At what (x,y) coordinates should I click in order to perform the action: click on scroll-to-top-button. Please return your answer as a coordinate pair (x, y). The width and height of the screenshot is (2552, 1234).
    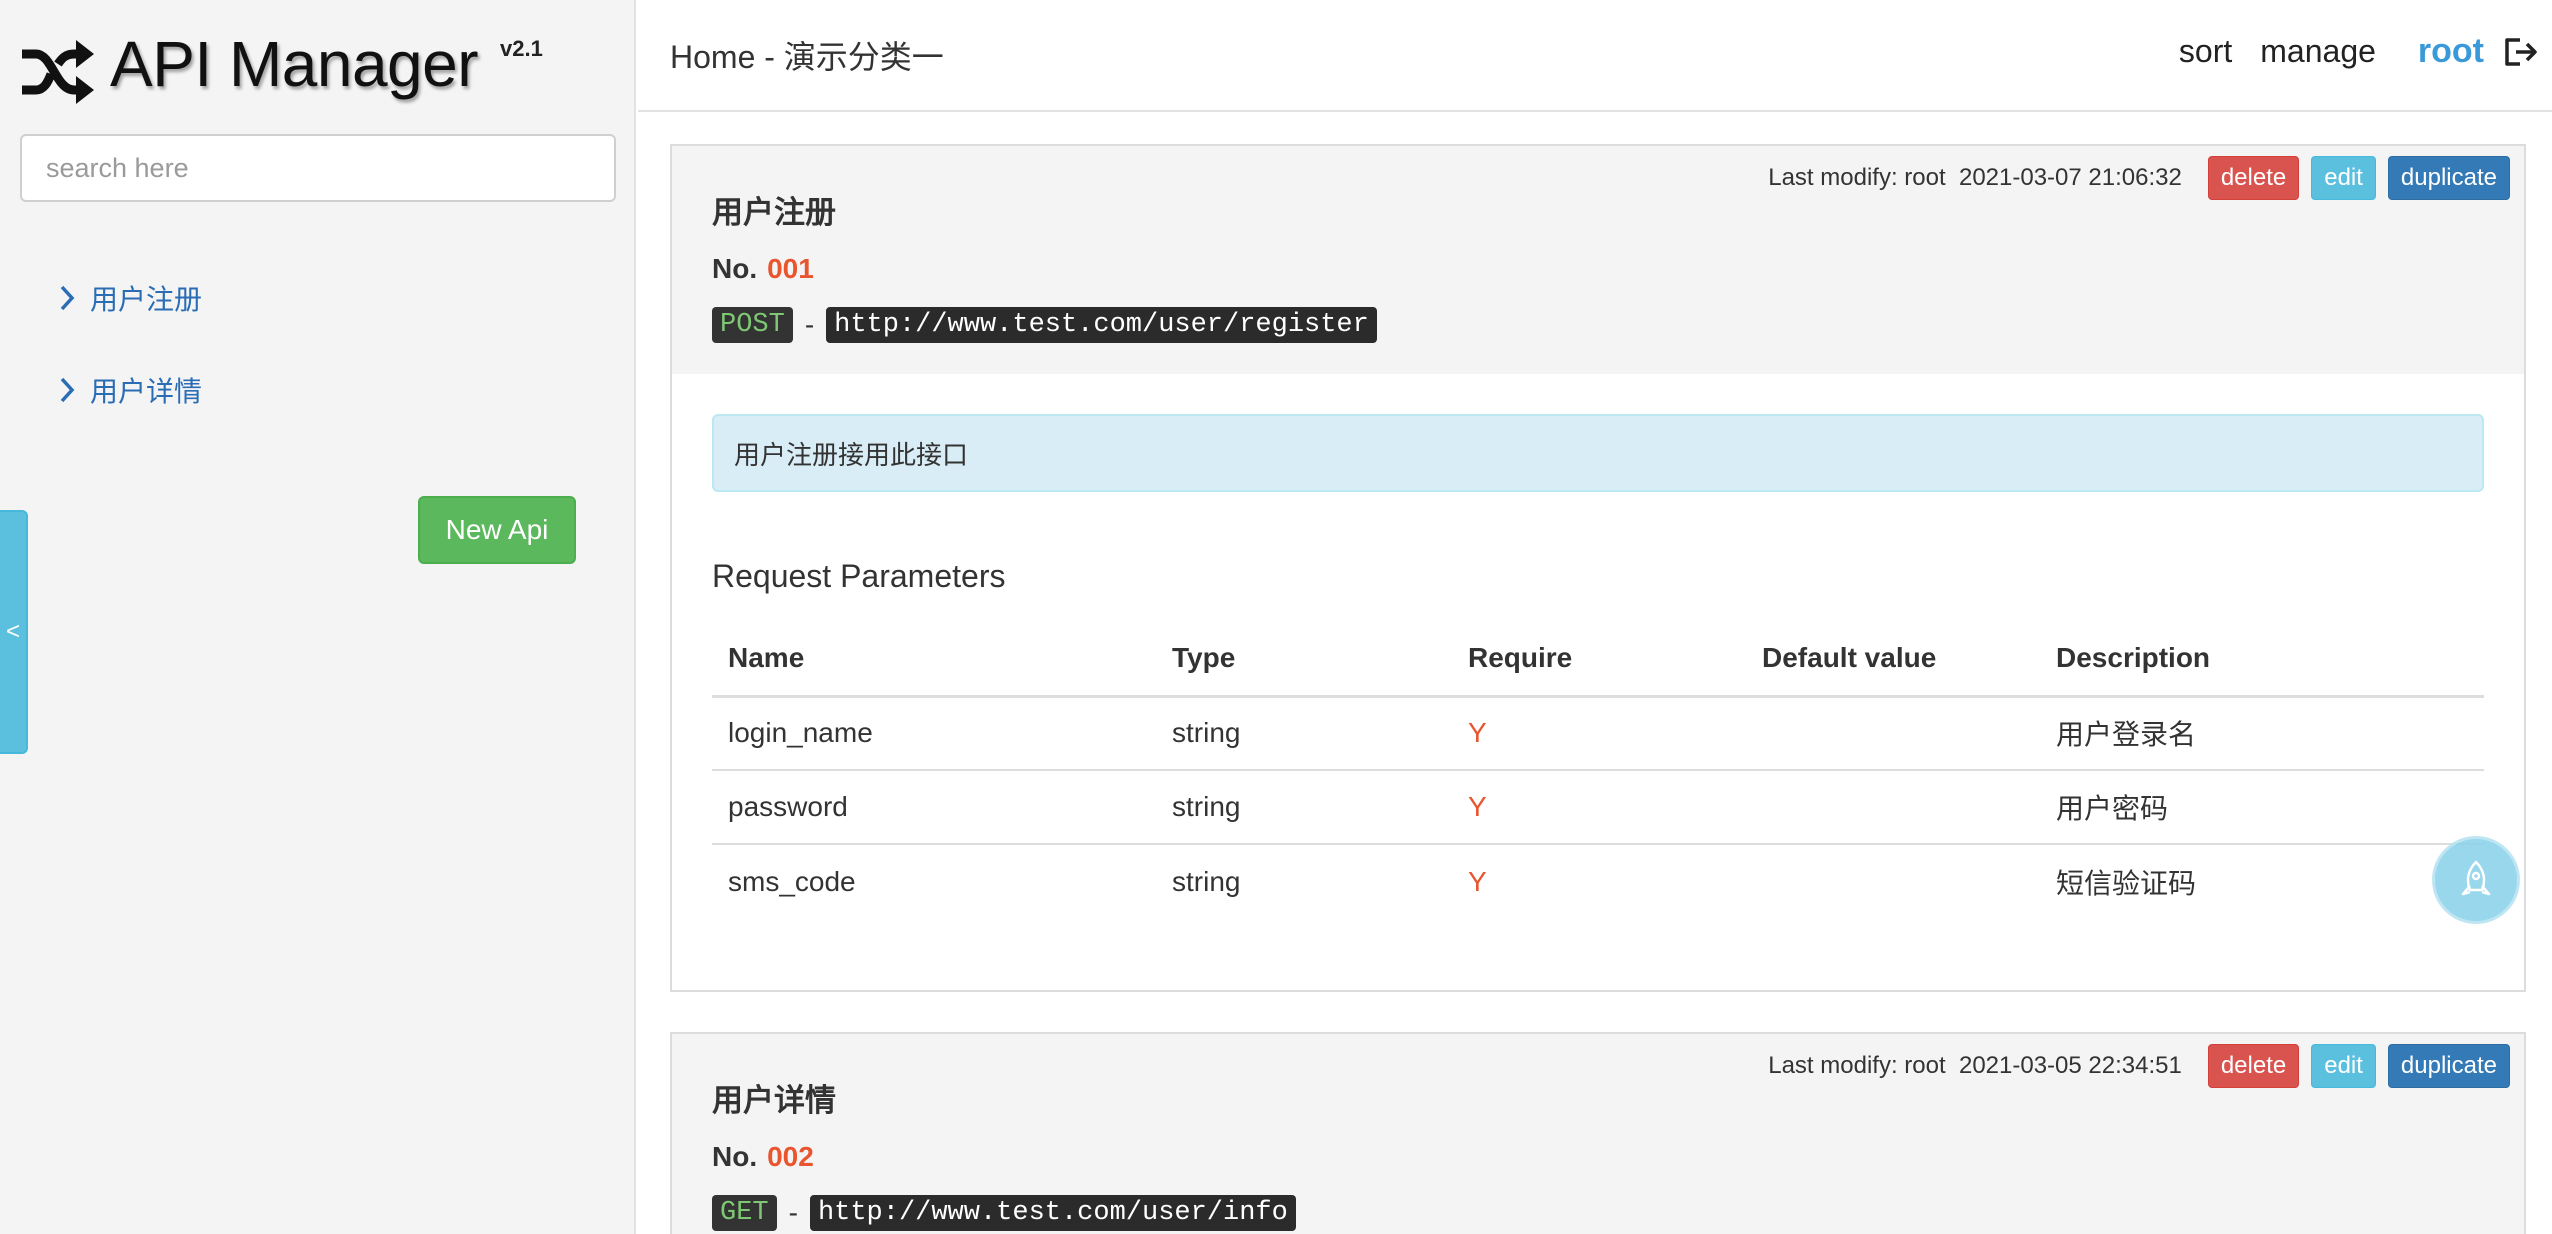
    Looking at the image, I should click on (2476, 880).